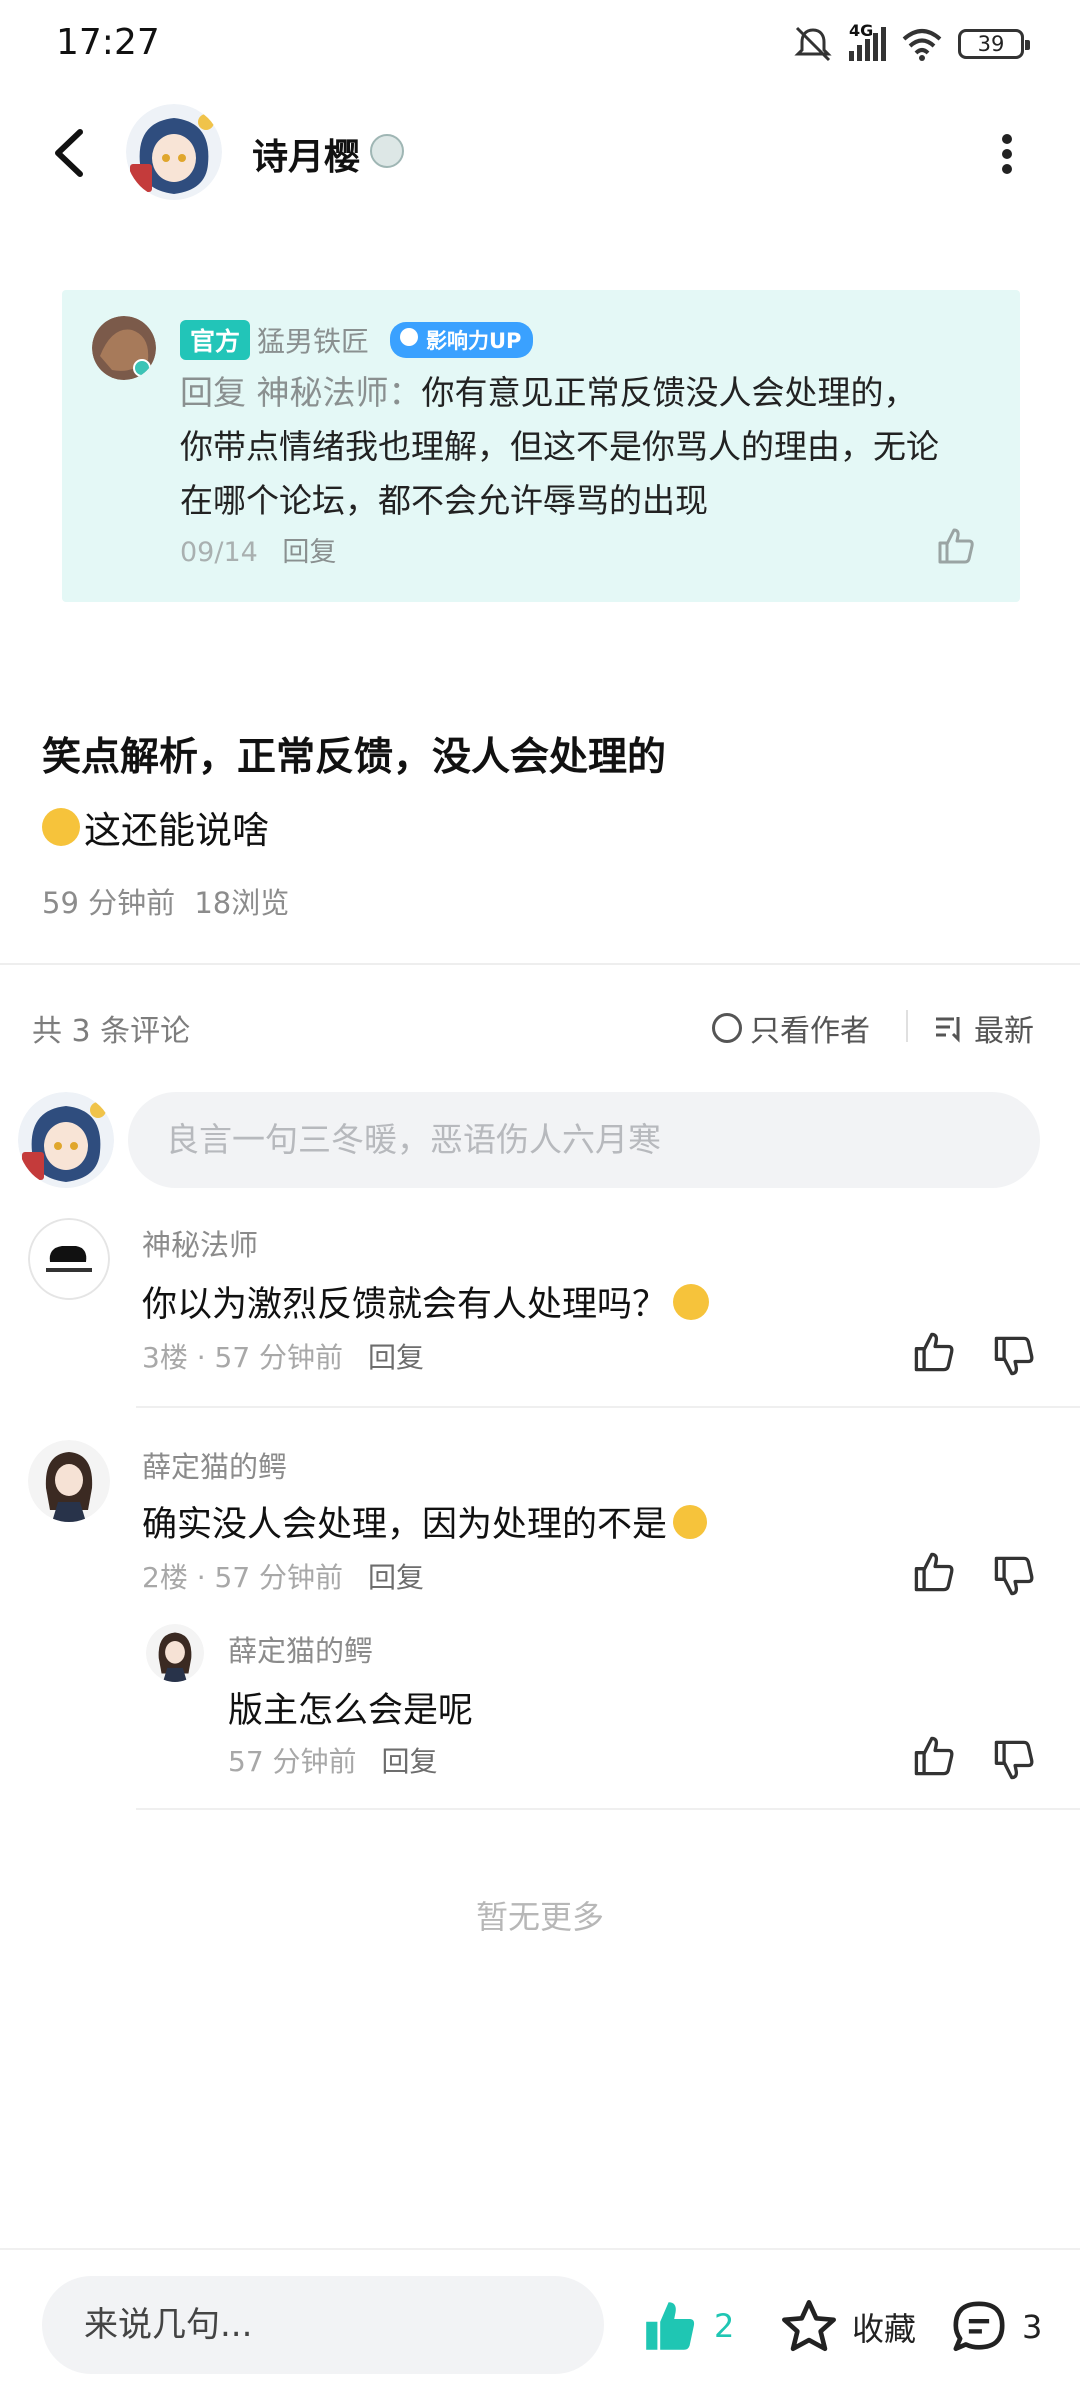  I want to click on post-views: 18浏览, so click(242, 903).